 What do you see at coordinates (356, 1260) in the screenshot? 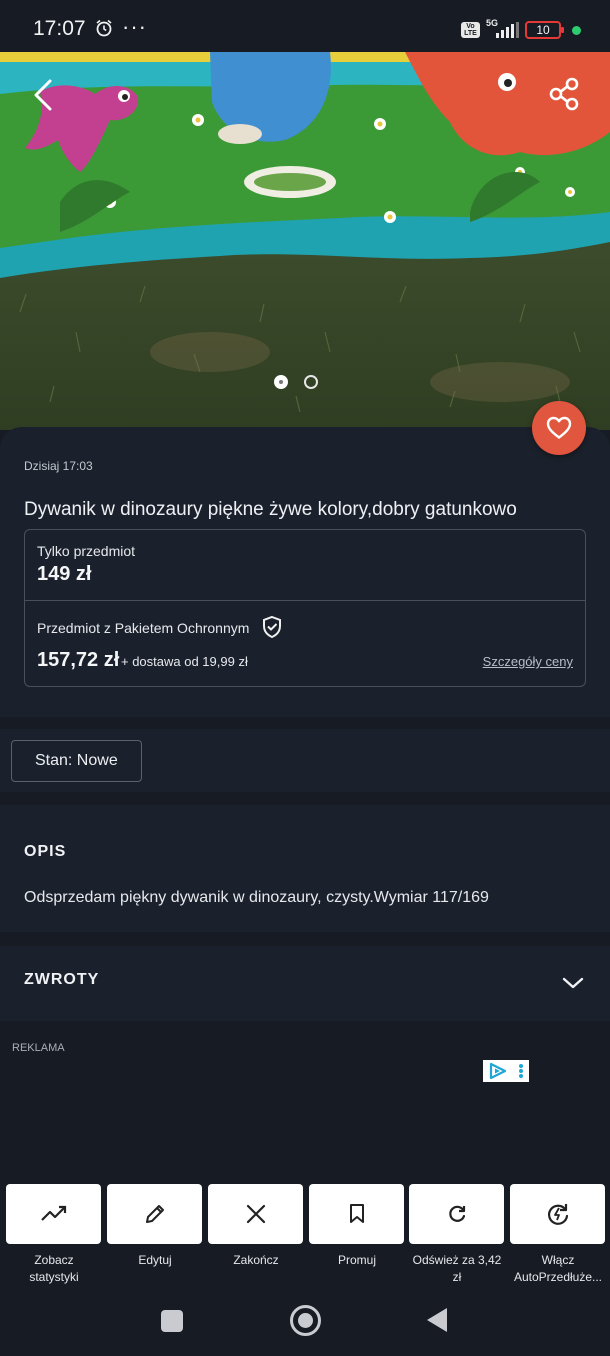
I see `promote-label: Promuj` at bounding box center [356, 1260].